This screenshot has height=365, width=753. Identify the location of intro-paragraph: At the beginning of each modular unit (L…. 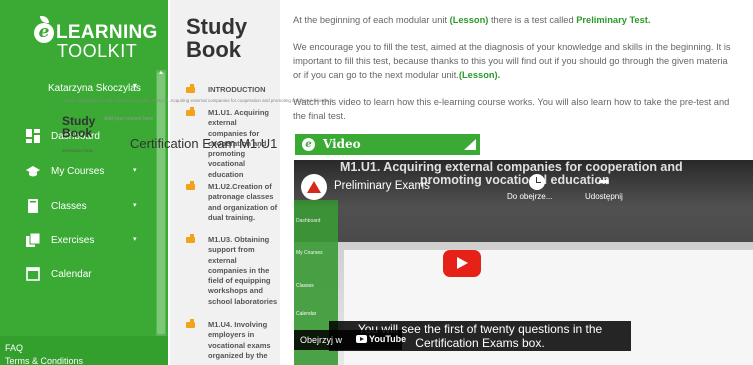
(471, 21).